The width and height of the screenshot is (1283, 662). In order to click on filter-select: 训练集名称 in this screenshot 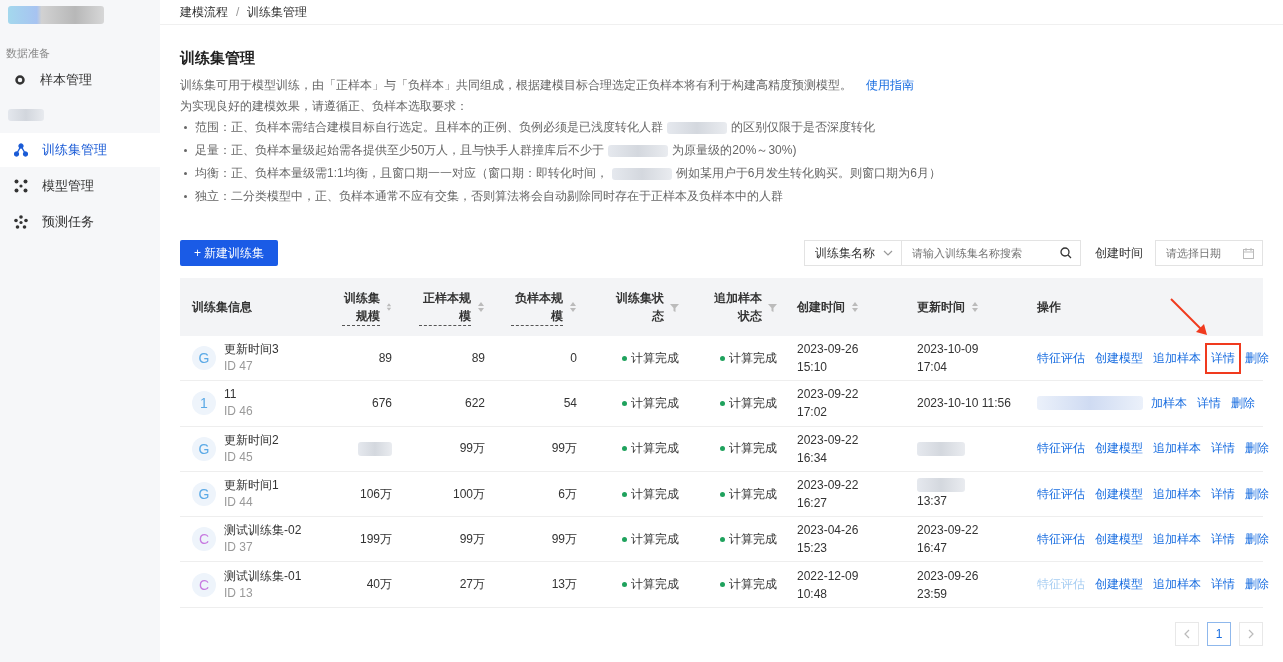, I will do `click(853, 253)`.